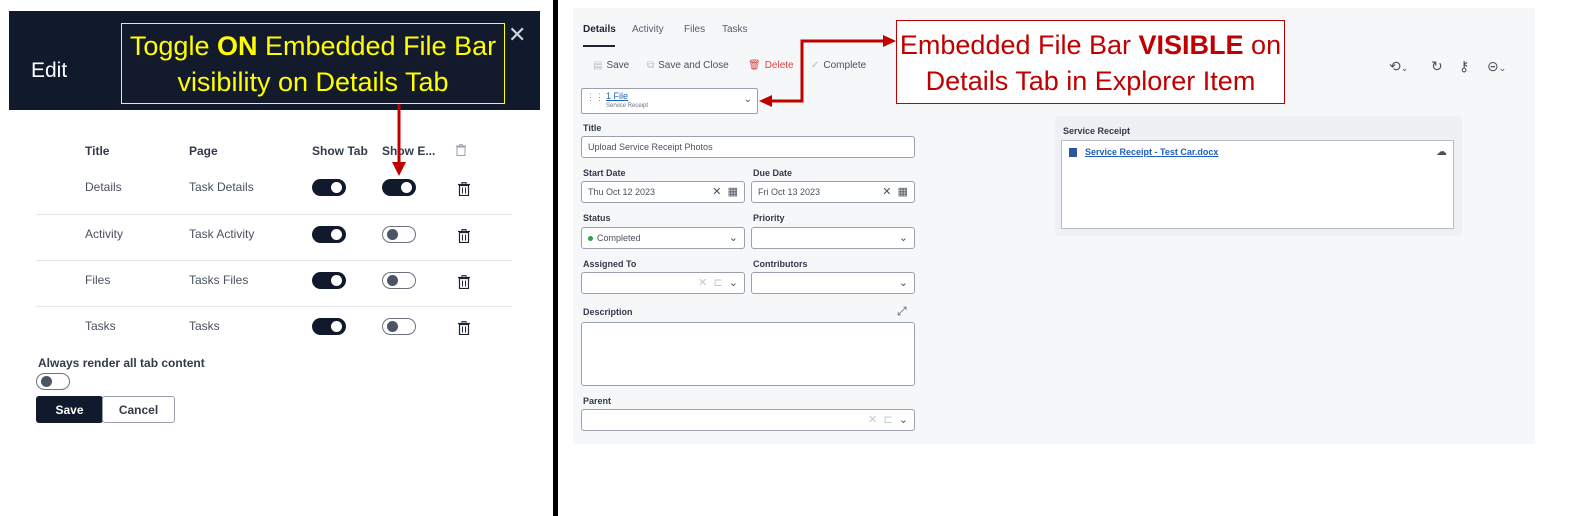 This screenshot has width=1582, height=516. What do you see at coordinates (619, 238) in the screenshot?
I see `status-value: Completed` at bounding box center [619, 238].